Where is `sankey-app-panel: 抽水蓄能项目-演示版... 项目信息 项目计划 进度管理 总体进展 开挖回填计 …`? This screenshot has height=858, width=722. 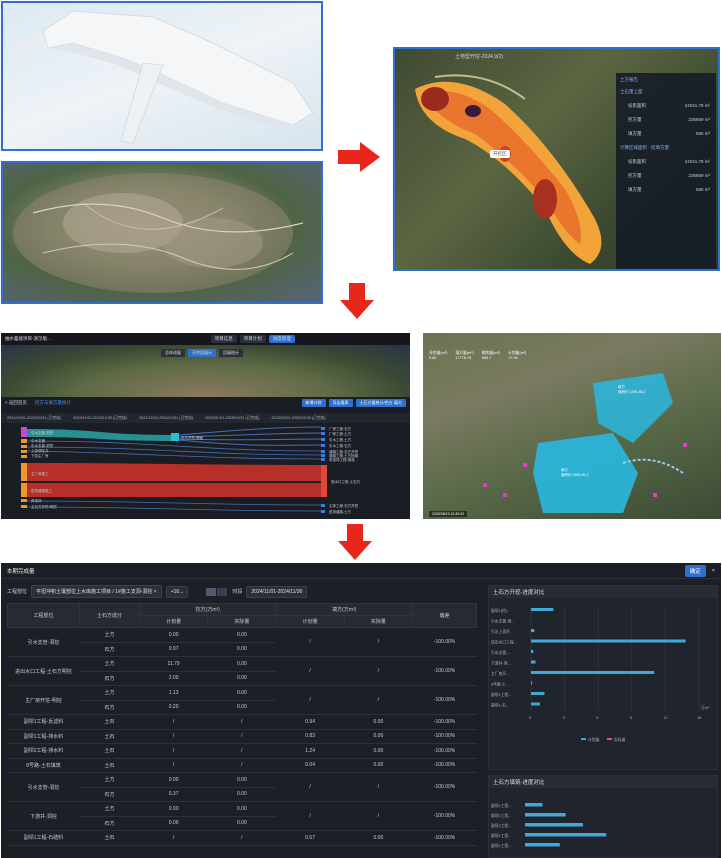
sankey-app-panel: 抽水蓄能项目-演示版... 项目信息 项目计划 进度管理 总体进展 开挖回填计 … is located at coordinates (205, 426).